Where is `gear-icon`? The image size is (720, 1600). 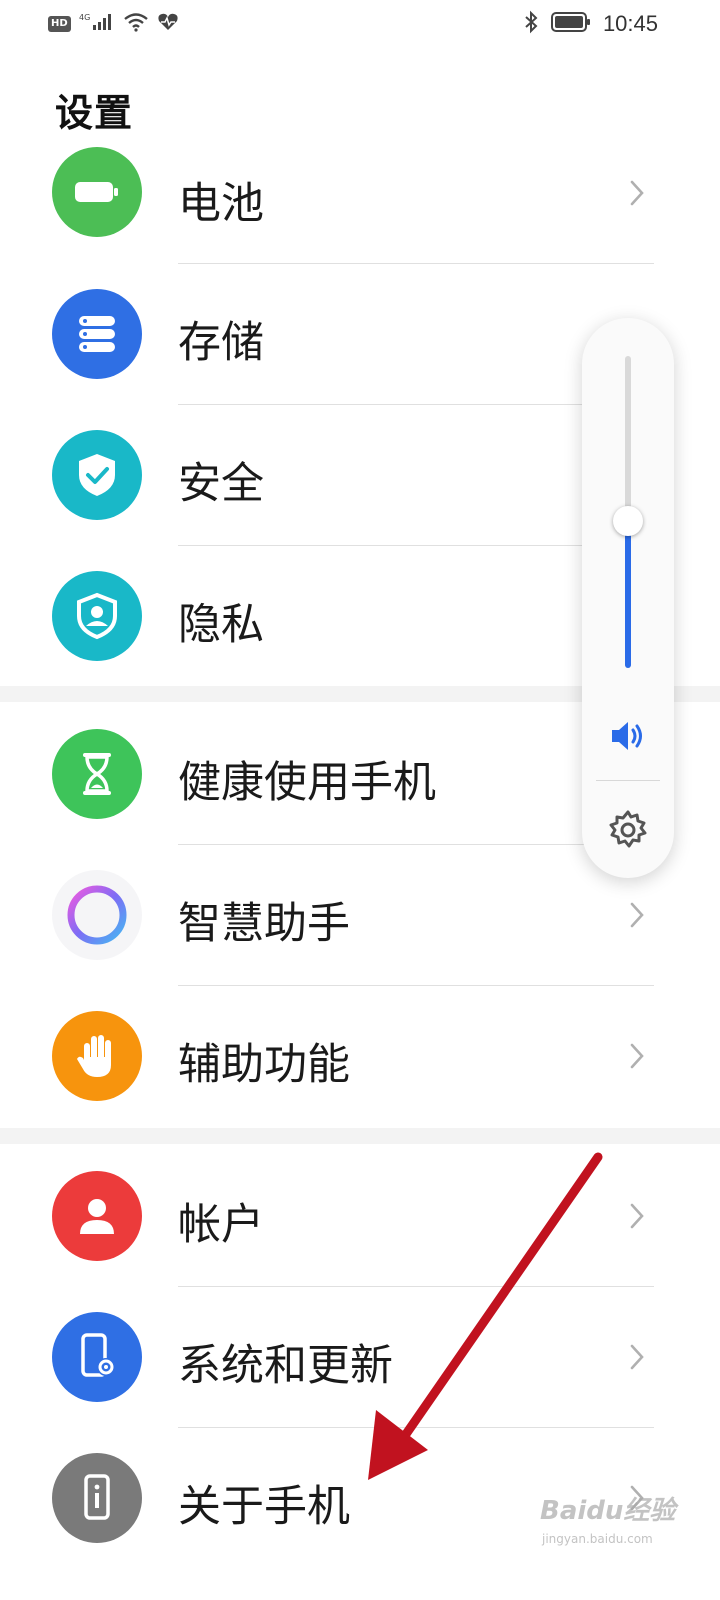 gear-icon is located at coordinates (628, 830).